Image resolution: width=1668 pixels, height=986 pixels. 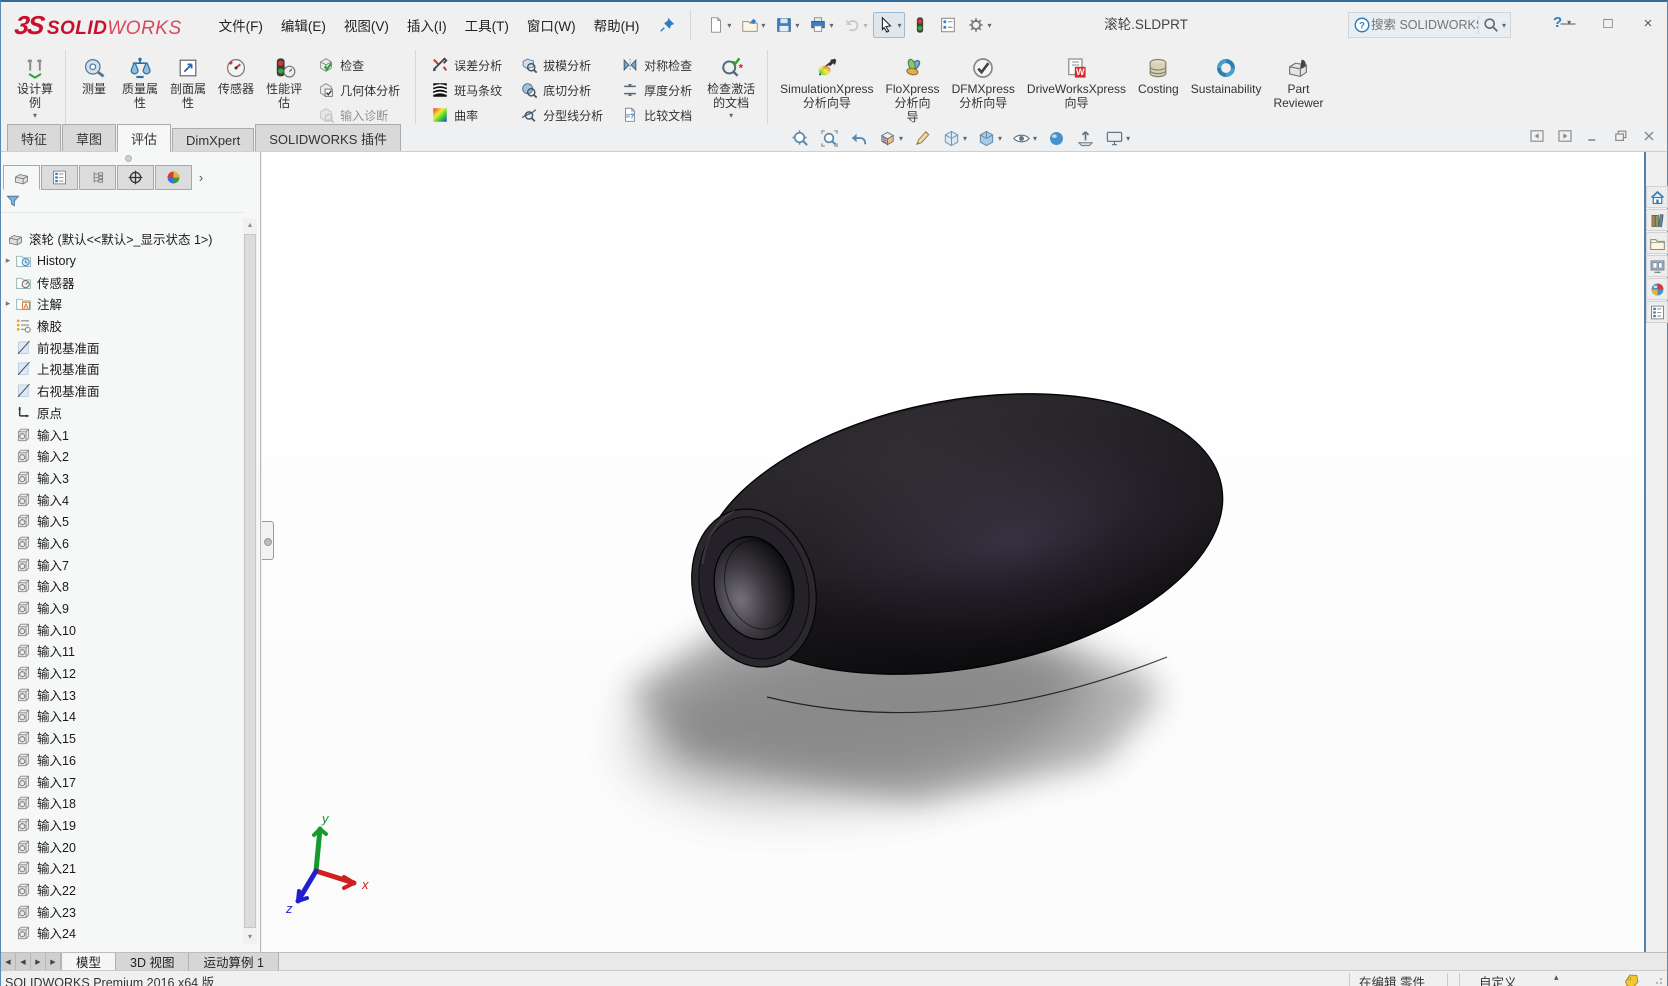 I want to click on next-doc-button, so click(x=1565, y=136).